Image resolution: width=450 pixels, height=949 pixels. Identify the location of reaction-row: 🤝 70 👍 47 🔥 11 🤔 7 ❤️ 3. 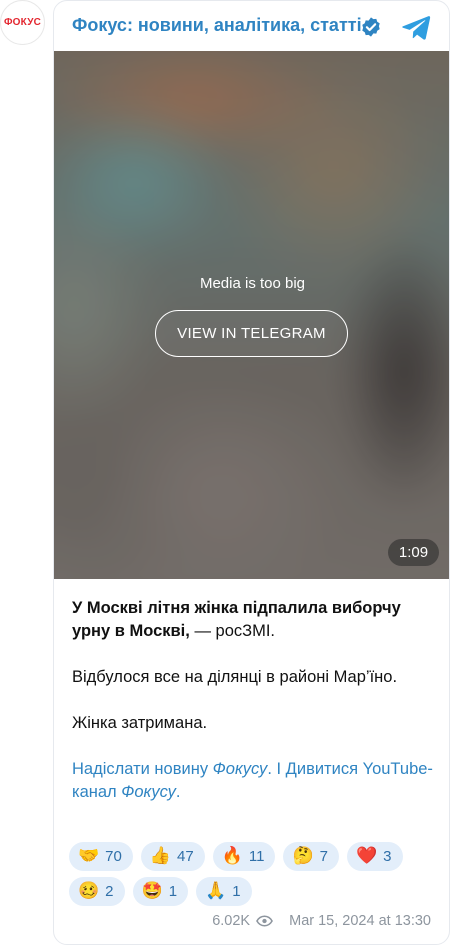
(254, 856).